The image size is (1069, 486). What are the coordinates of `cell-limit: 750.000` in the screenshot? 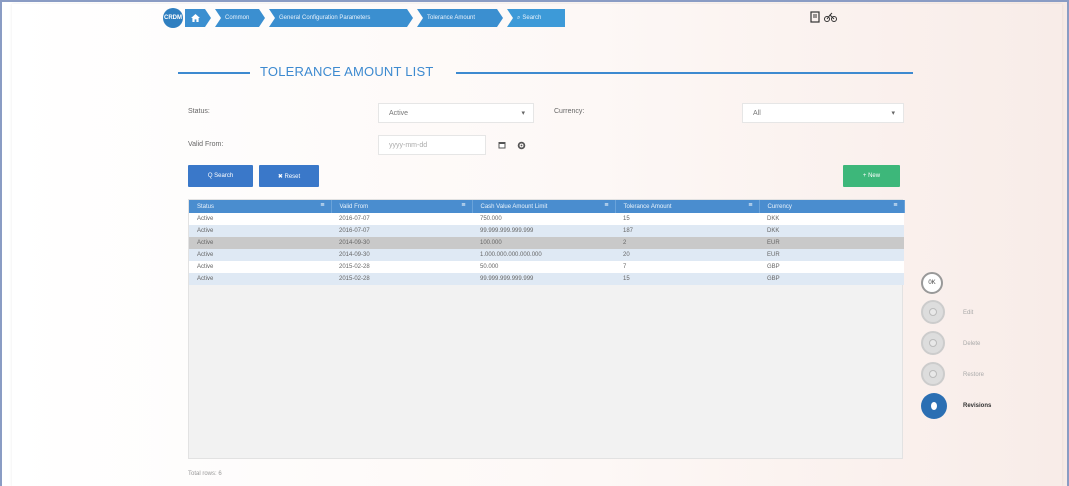 It's located at (543, 219).